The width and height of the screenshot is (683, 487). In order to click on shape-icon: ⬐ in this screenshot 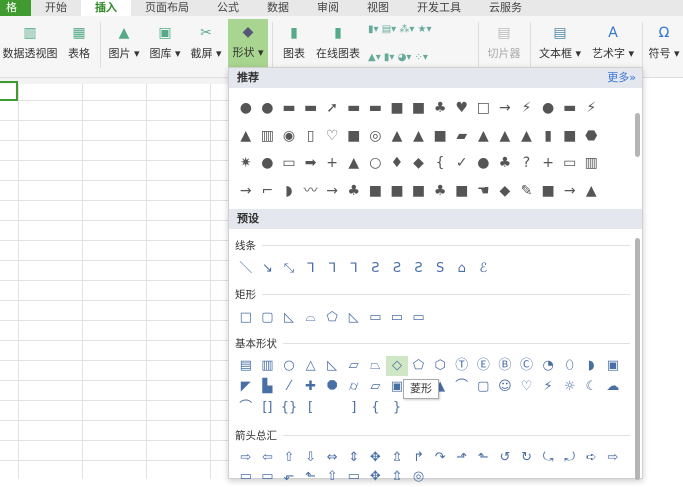, I will do `click(289, 477)`.